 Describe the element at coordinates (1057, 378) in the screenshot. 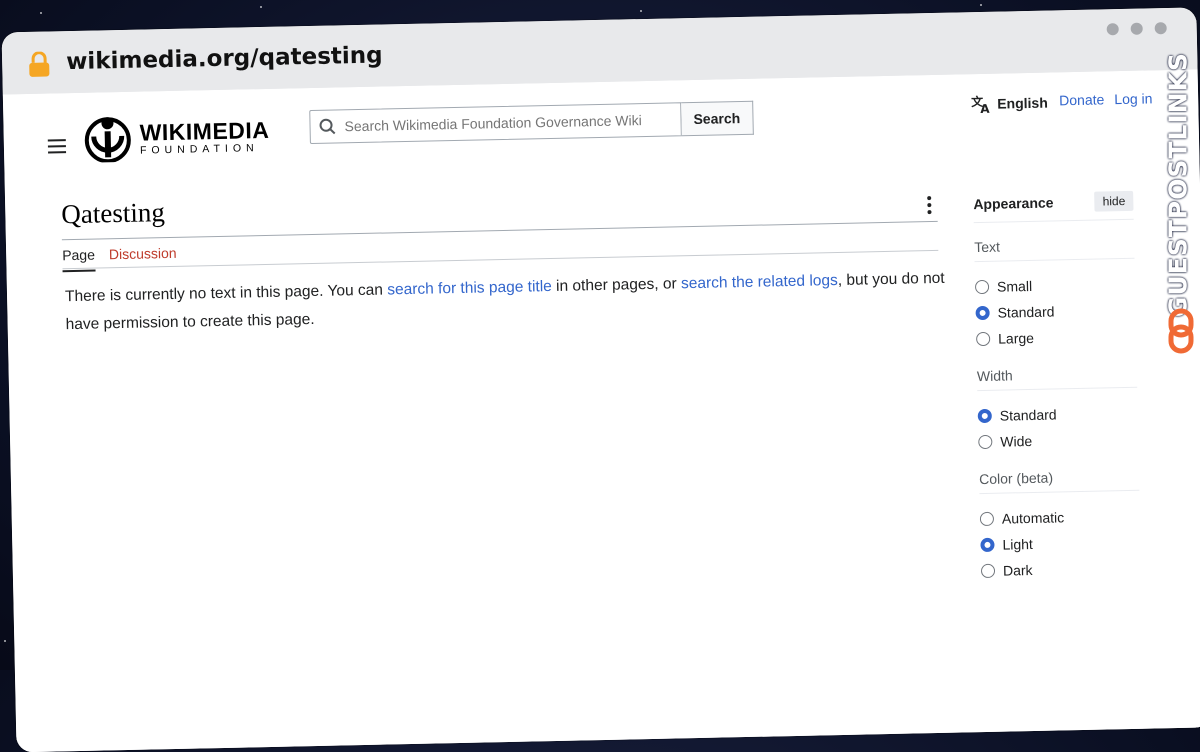

I see `width-label: Width` at that location.